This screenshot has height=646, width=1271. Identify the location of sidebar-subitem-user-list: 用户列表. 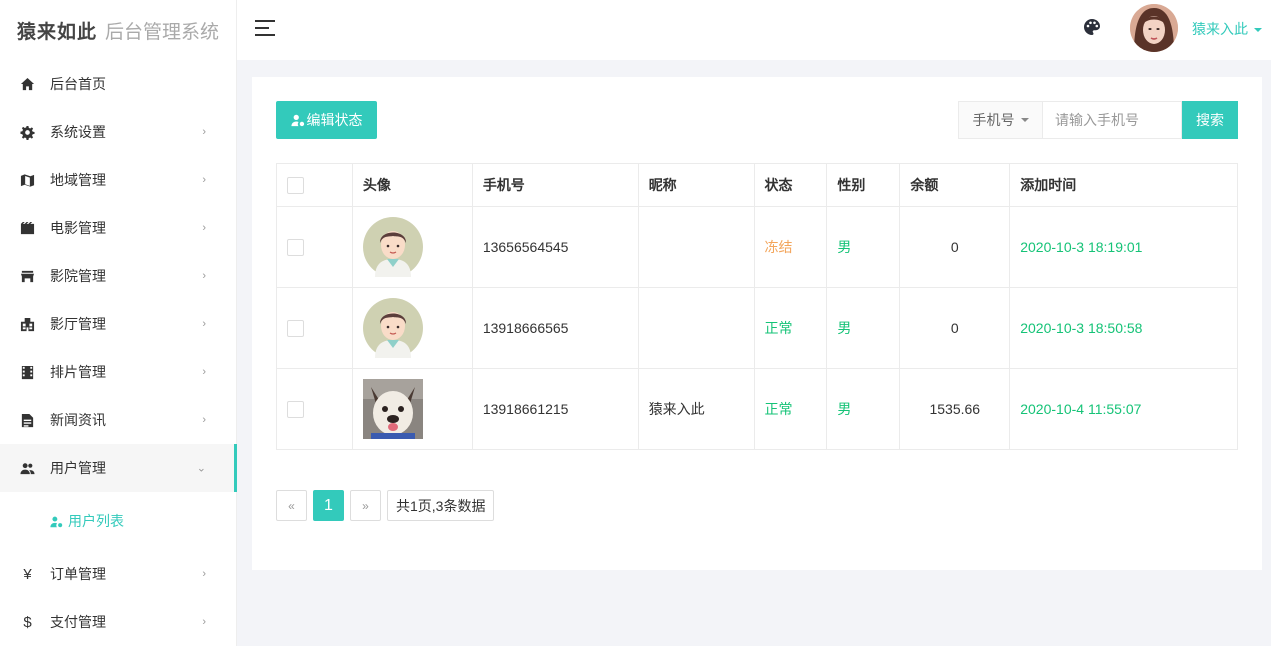
(118, 521).